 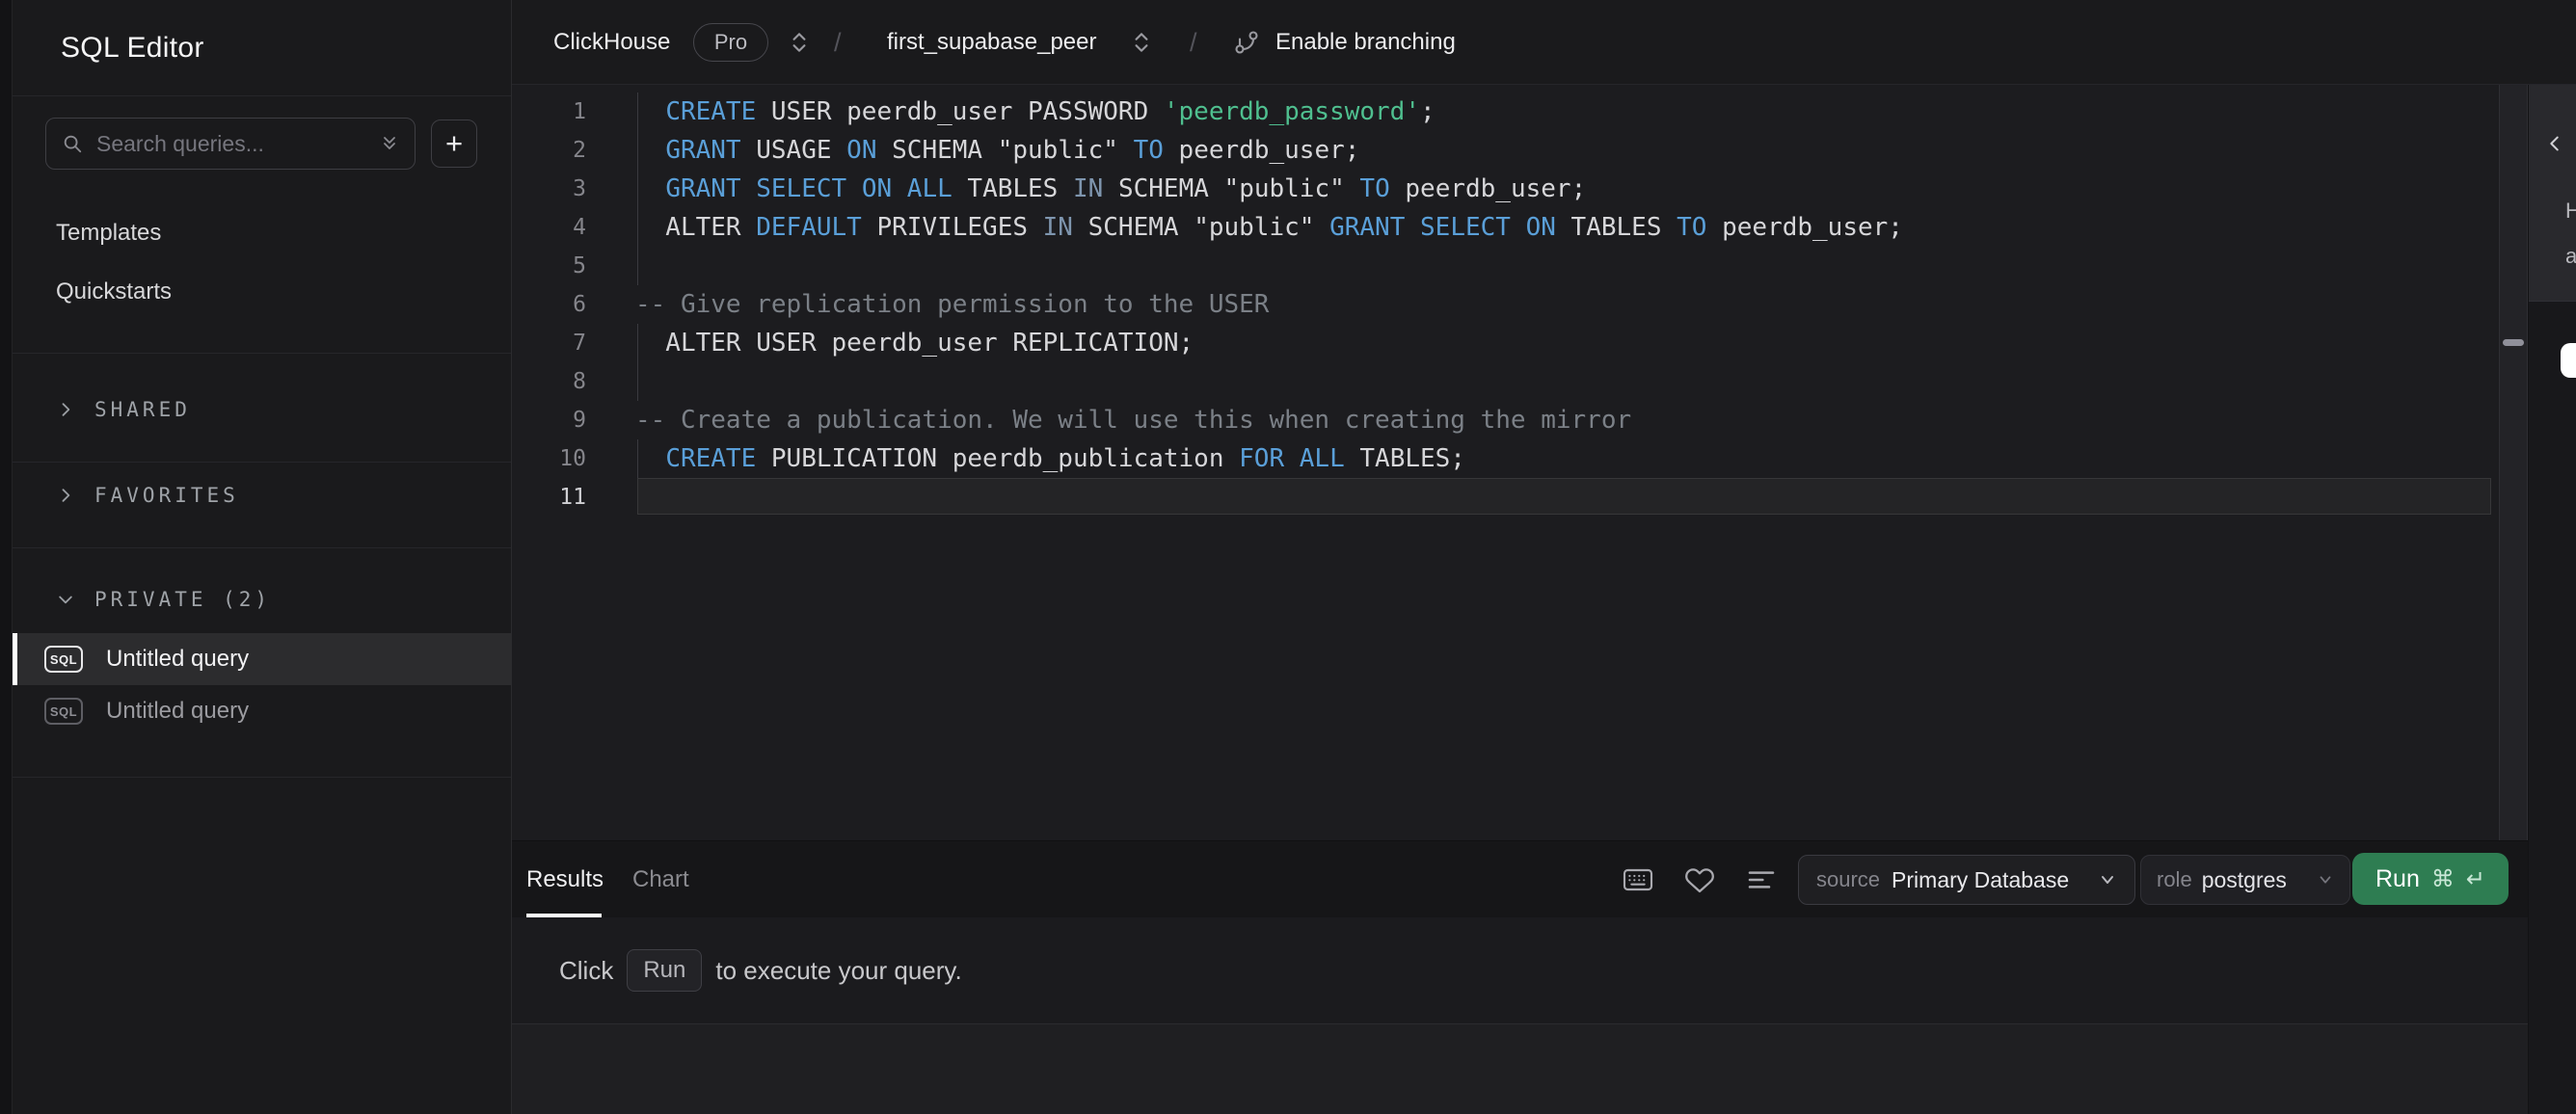 What do you see at coordinates (2514, 342) in the screenshot?
I see `scrollbar-handle` at bounding box center [2514, 342].